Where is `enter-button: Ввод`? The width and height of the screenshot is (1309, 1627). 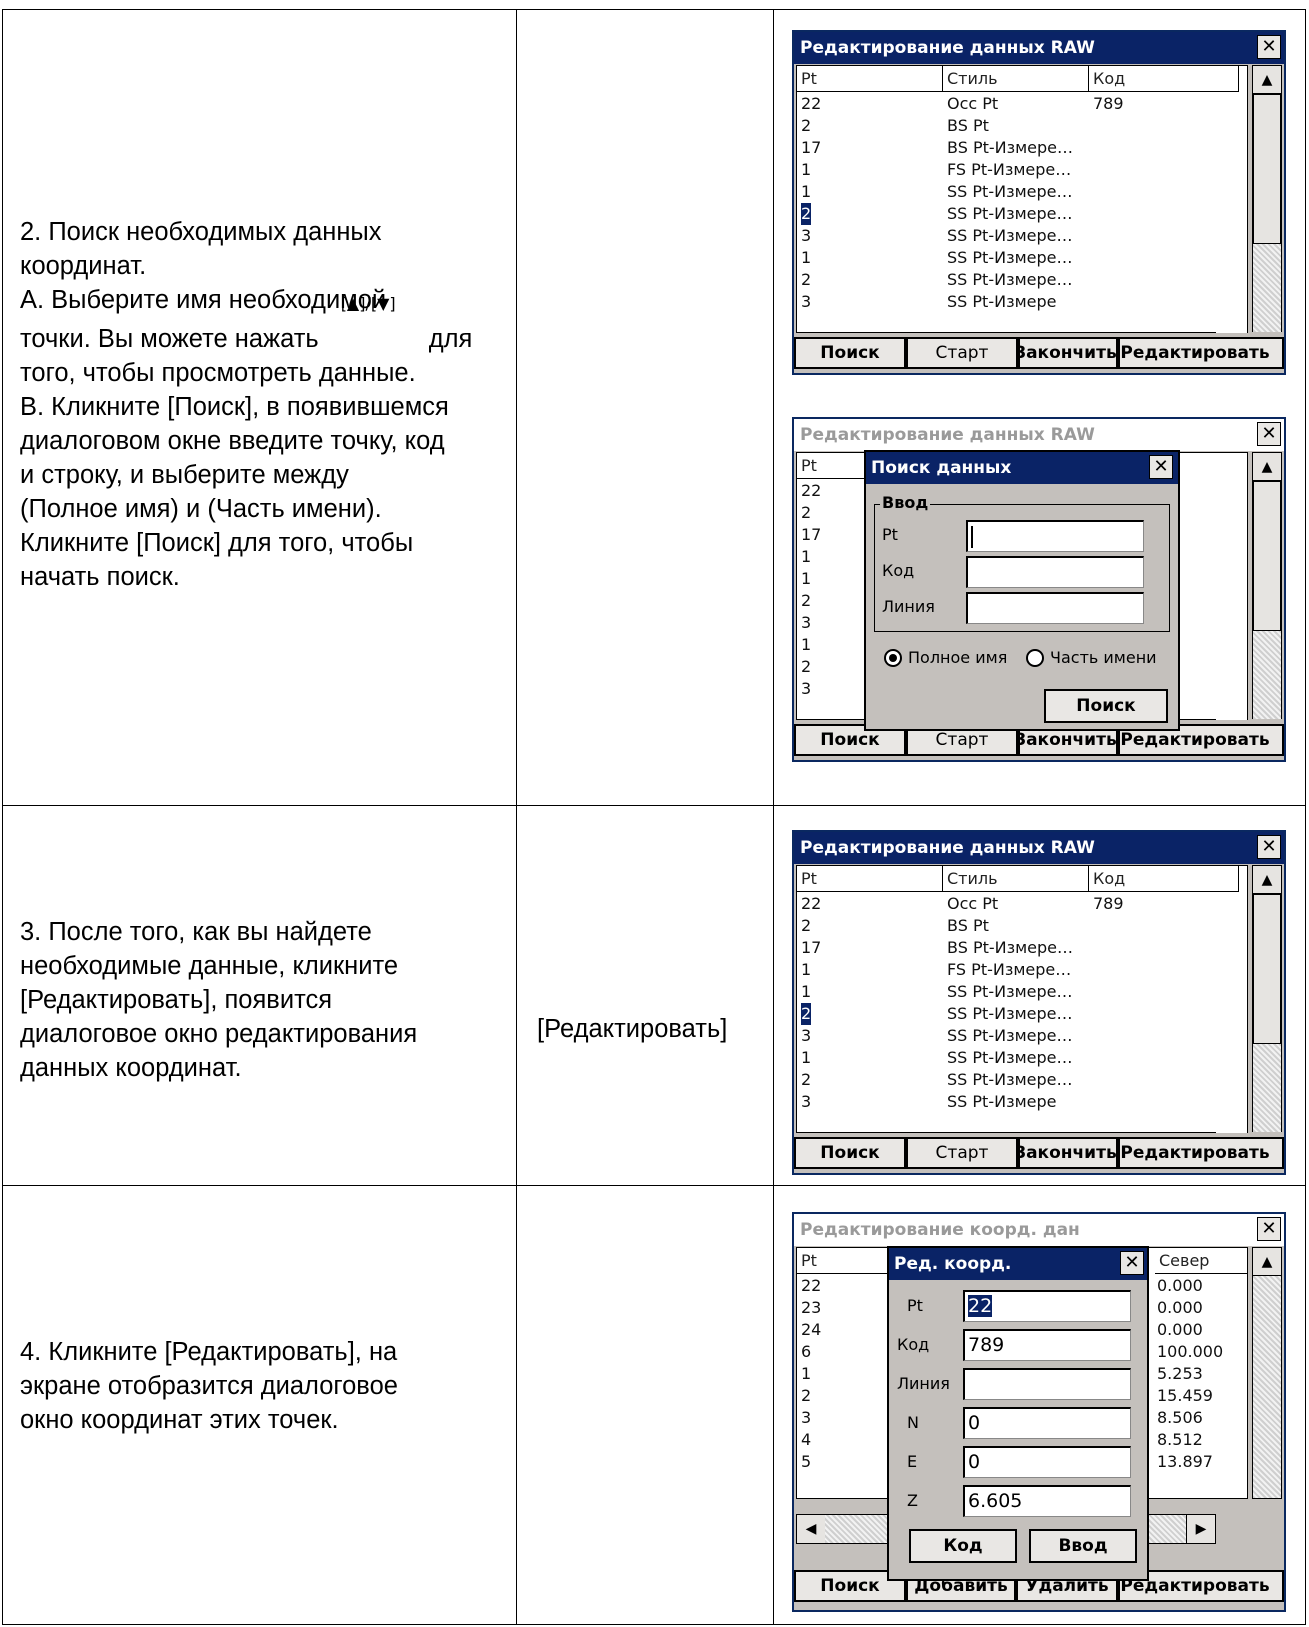 enter-button: Ввод is located at coordinates (1083, 1546).